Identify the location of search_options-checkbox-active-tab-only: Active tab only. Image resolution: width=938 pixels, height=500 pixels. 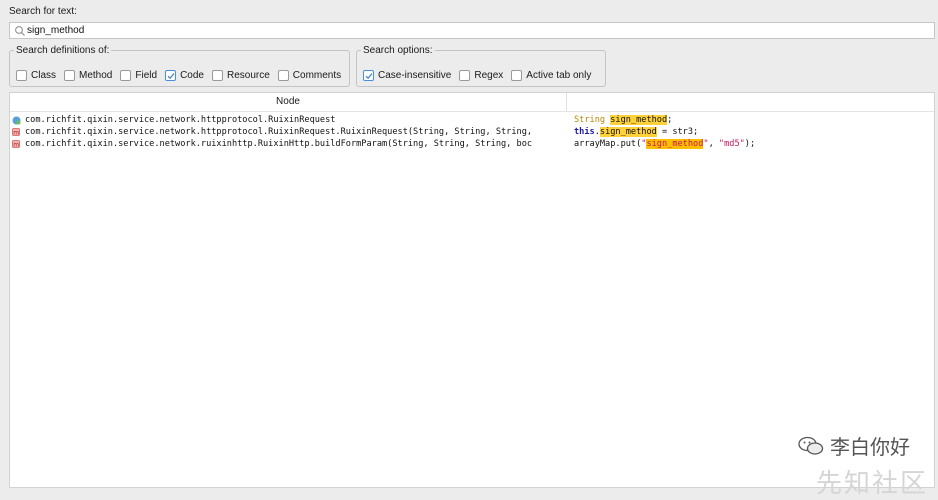
(551, 75).